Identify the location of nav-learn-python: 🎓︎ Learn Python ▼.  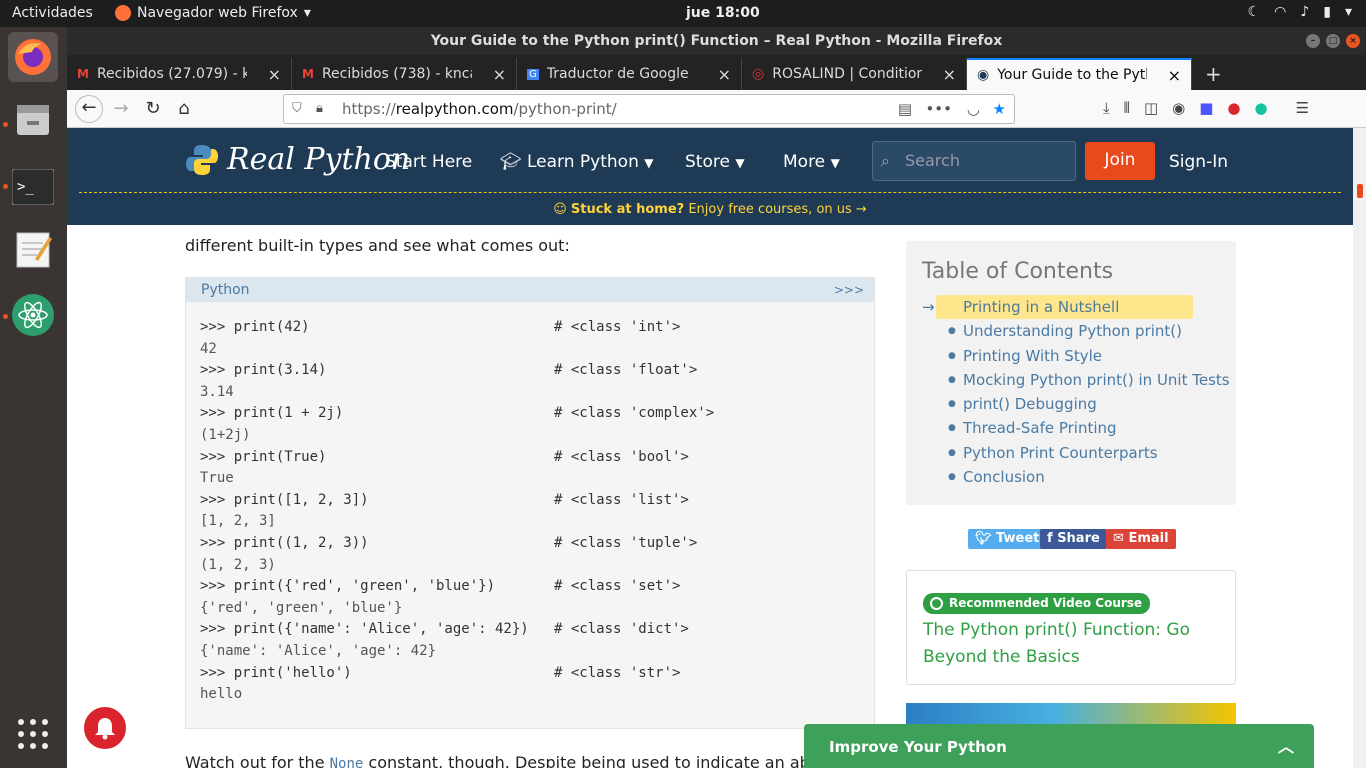
(577, 162).